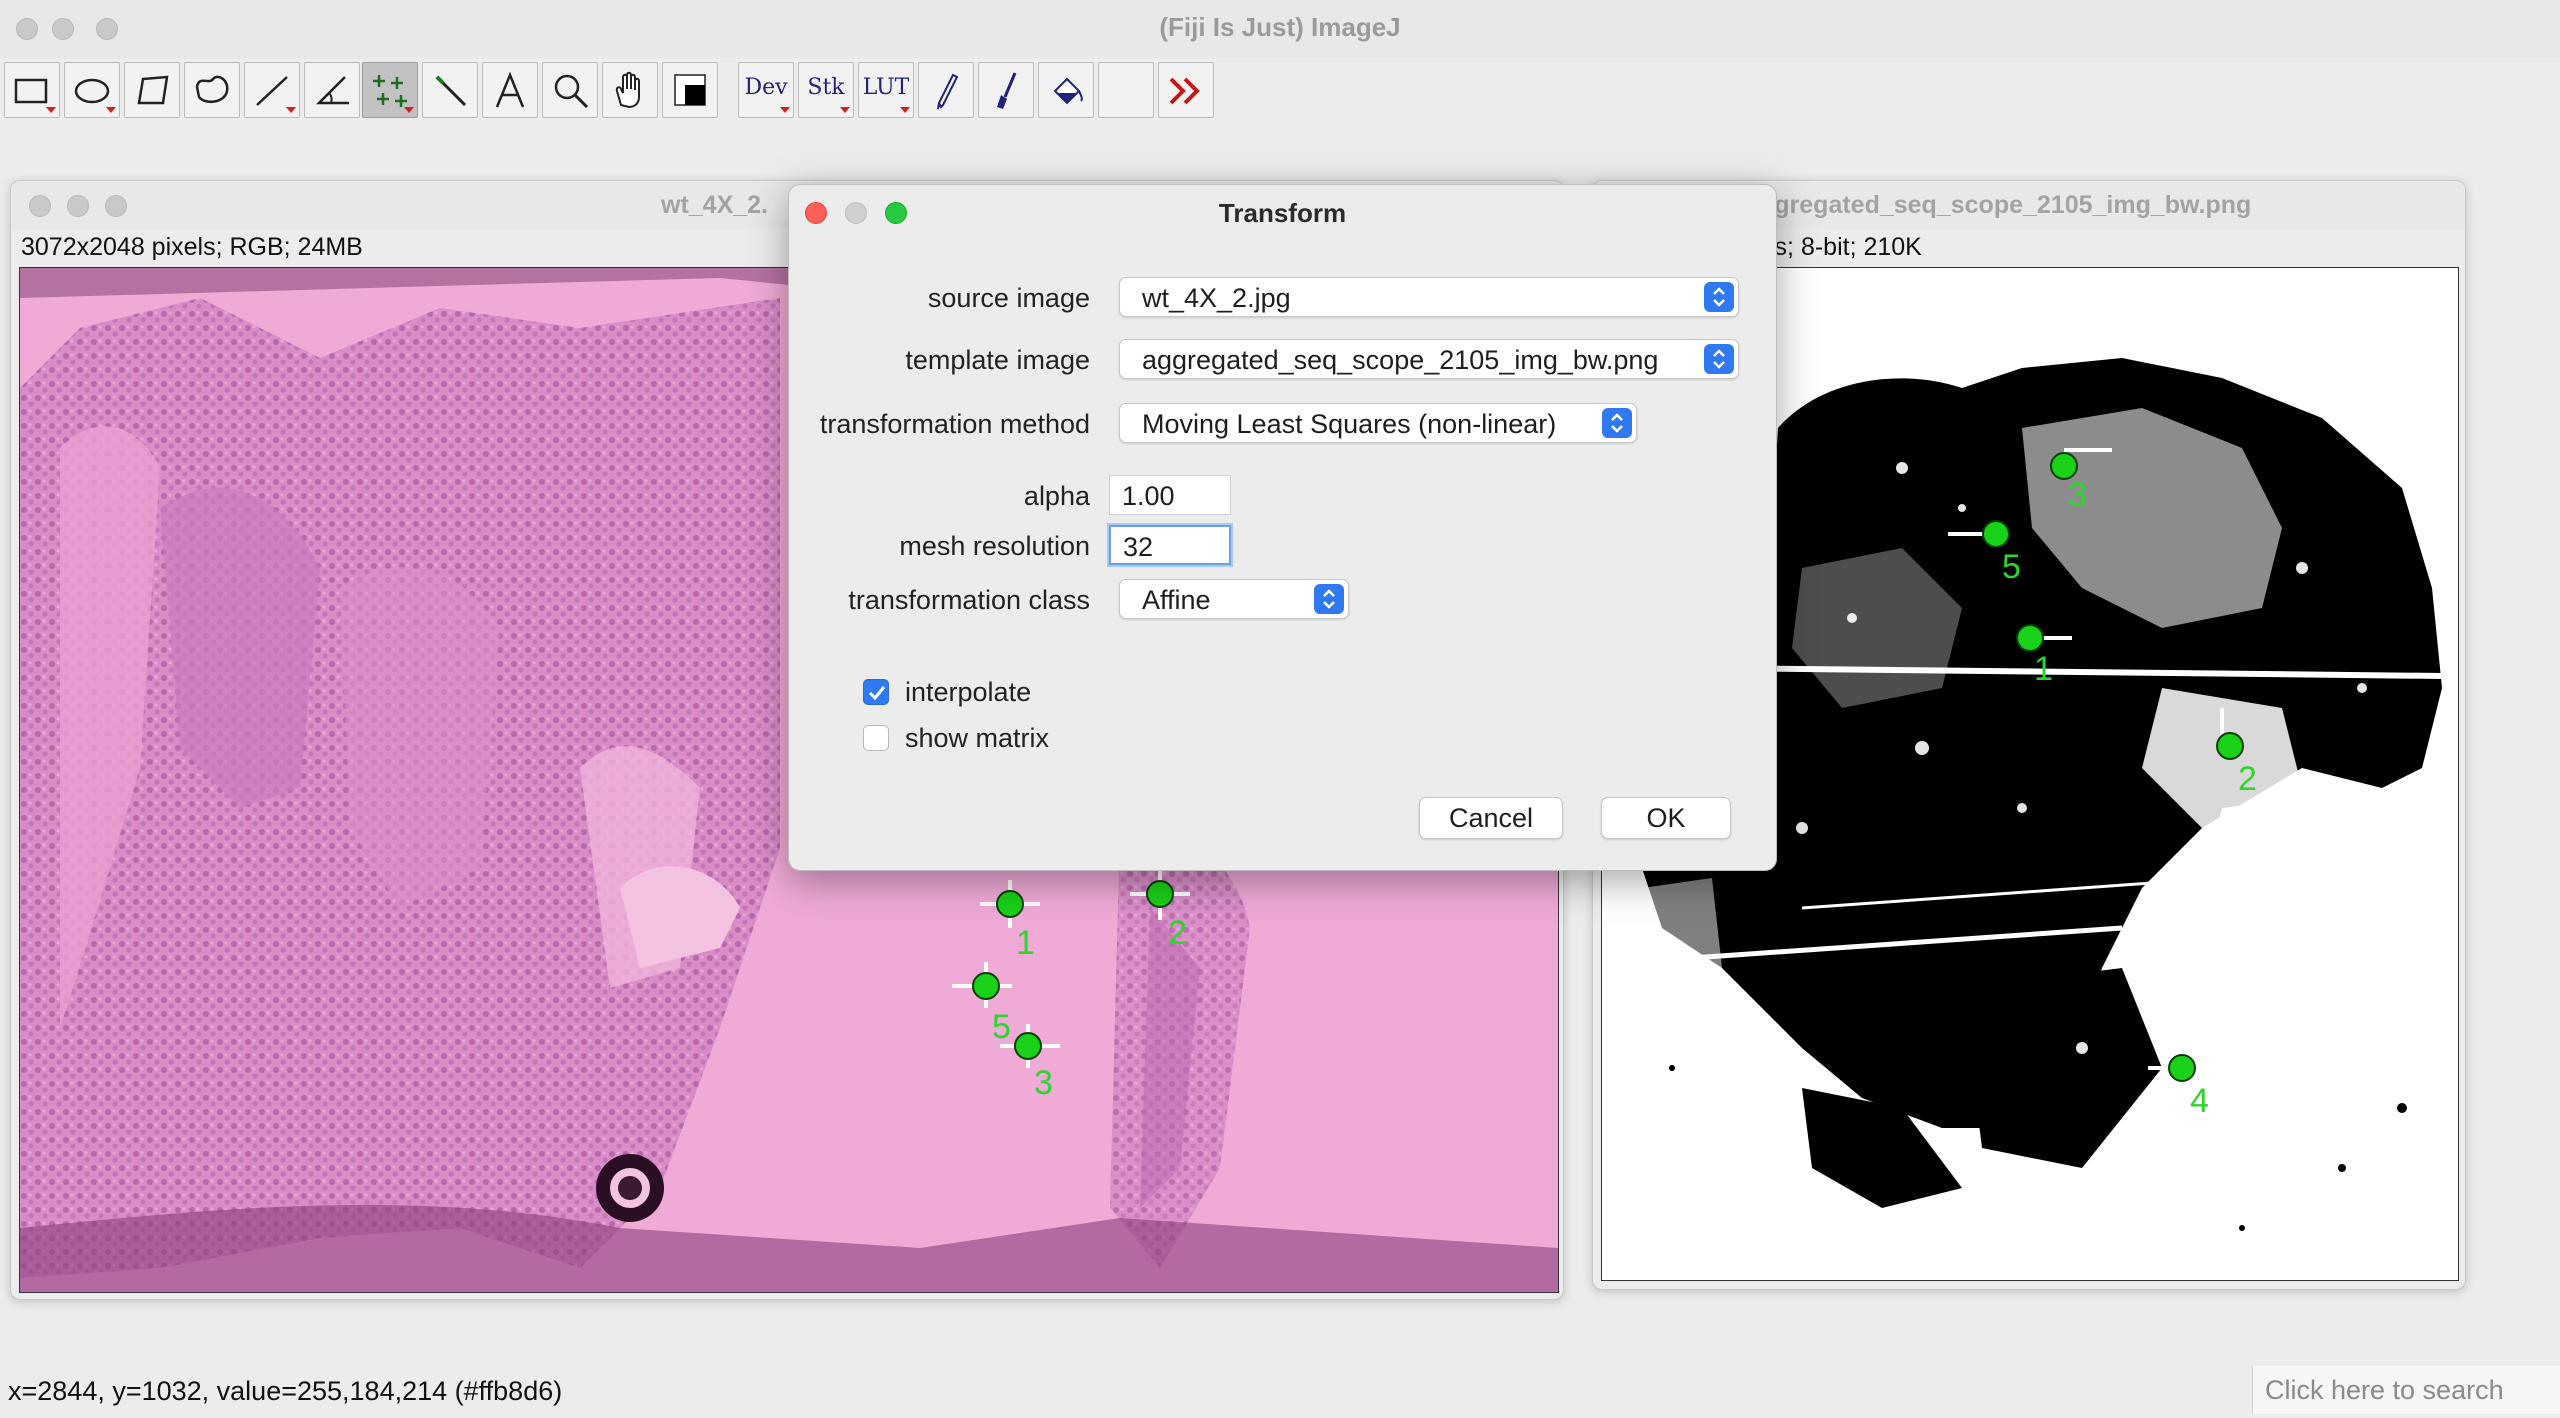 Image resolution: width=2560 pixels, height=1418 pixels. I want to click on more-tools-button, so click(1186, 90).